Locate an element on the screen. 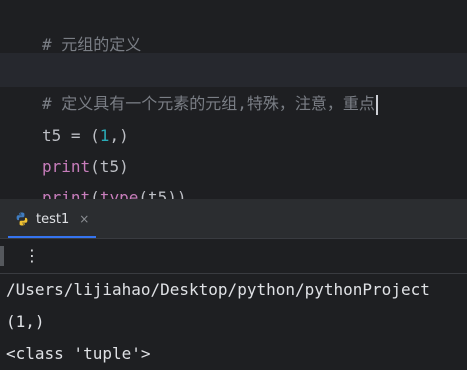  active-tab-indicator is located at coordinates (52, 237).